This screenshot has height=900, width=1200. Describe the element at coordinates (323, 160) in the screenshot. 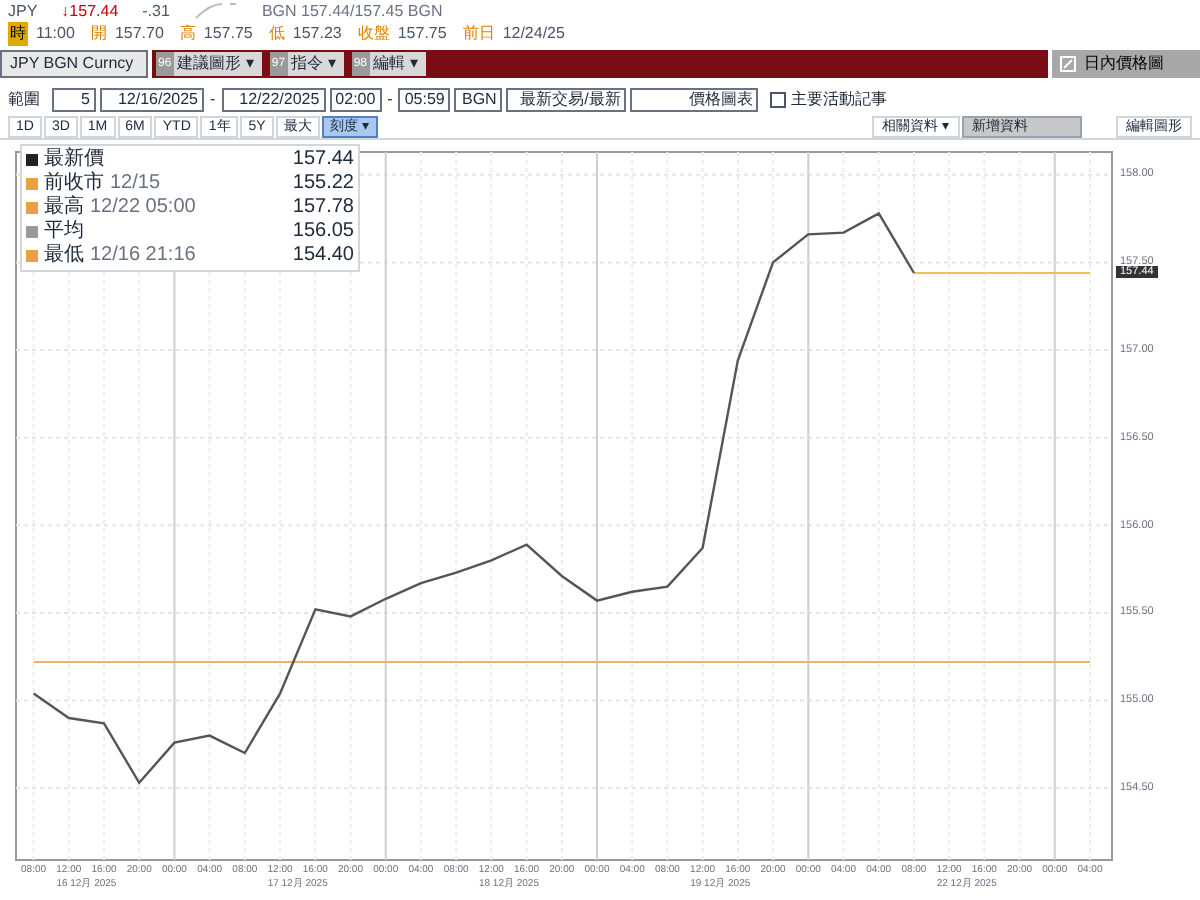

I see `legend-value: 157.44` at that location.